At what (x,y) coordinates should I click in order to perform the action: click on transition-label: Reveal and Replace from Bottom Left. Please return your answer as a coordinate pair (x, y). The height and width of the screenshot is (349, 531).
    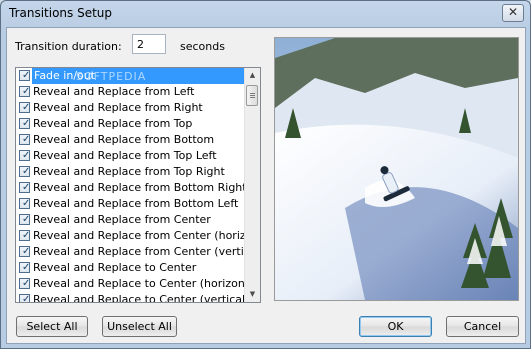
    Looking at the image, I should click on (136, 203).